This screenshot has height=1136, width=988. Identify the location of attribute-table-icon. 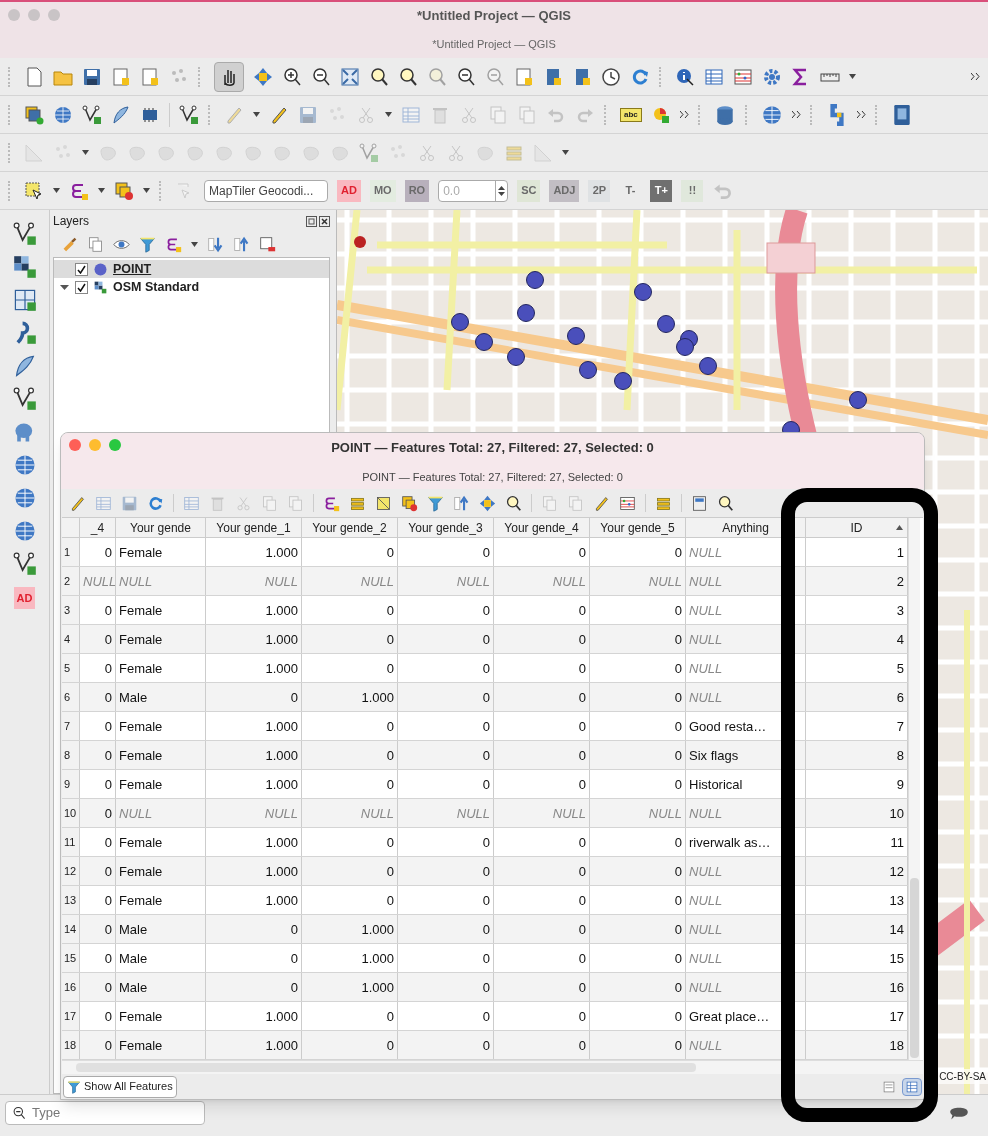
(714, 76).